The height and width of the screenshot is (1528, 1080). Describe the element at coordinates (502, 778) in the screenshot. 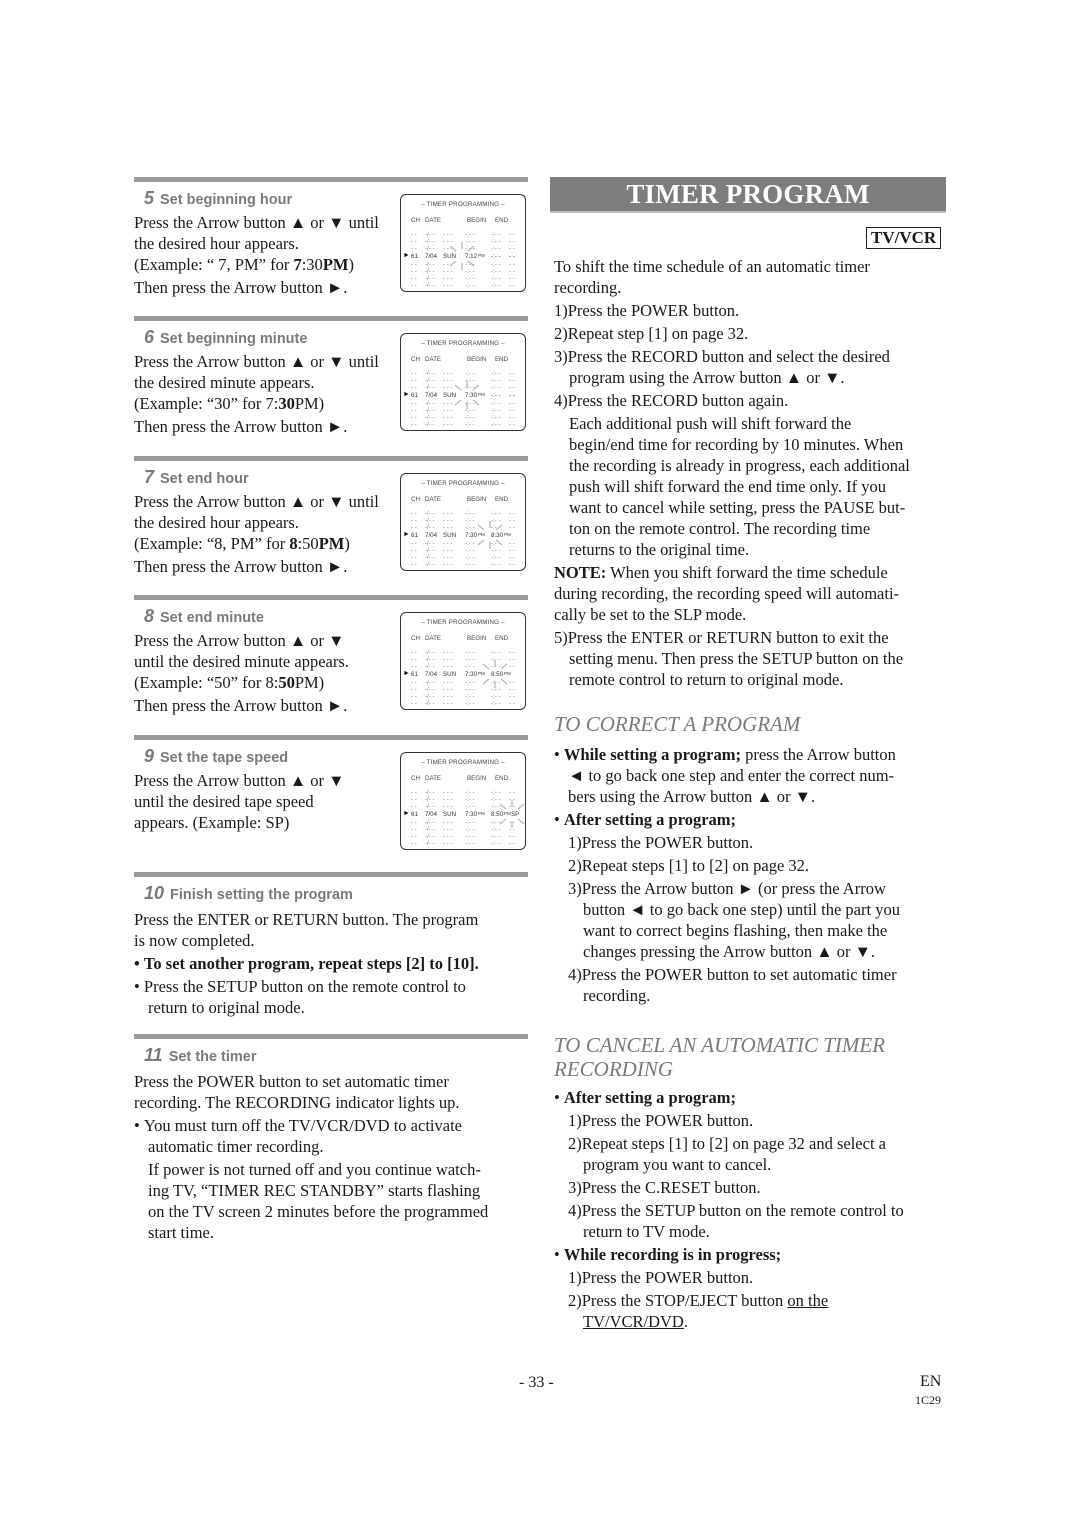

I see `col-end: END` at that location.